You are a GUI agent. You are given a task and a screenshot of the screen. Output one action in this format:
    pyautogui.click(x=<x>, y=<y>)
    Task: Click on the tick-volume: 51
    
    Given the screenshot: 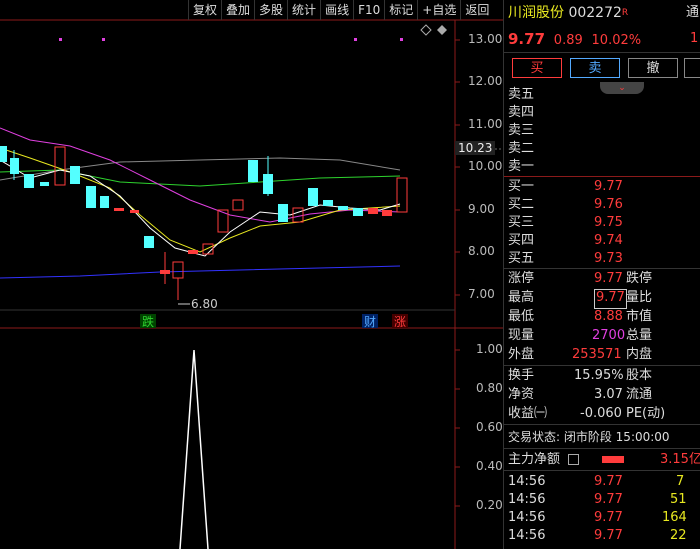 What is the action you would take?
    pyautogui.click(x=678, y=499)
    